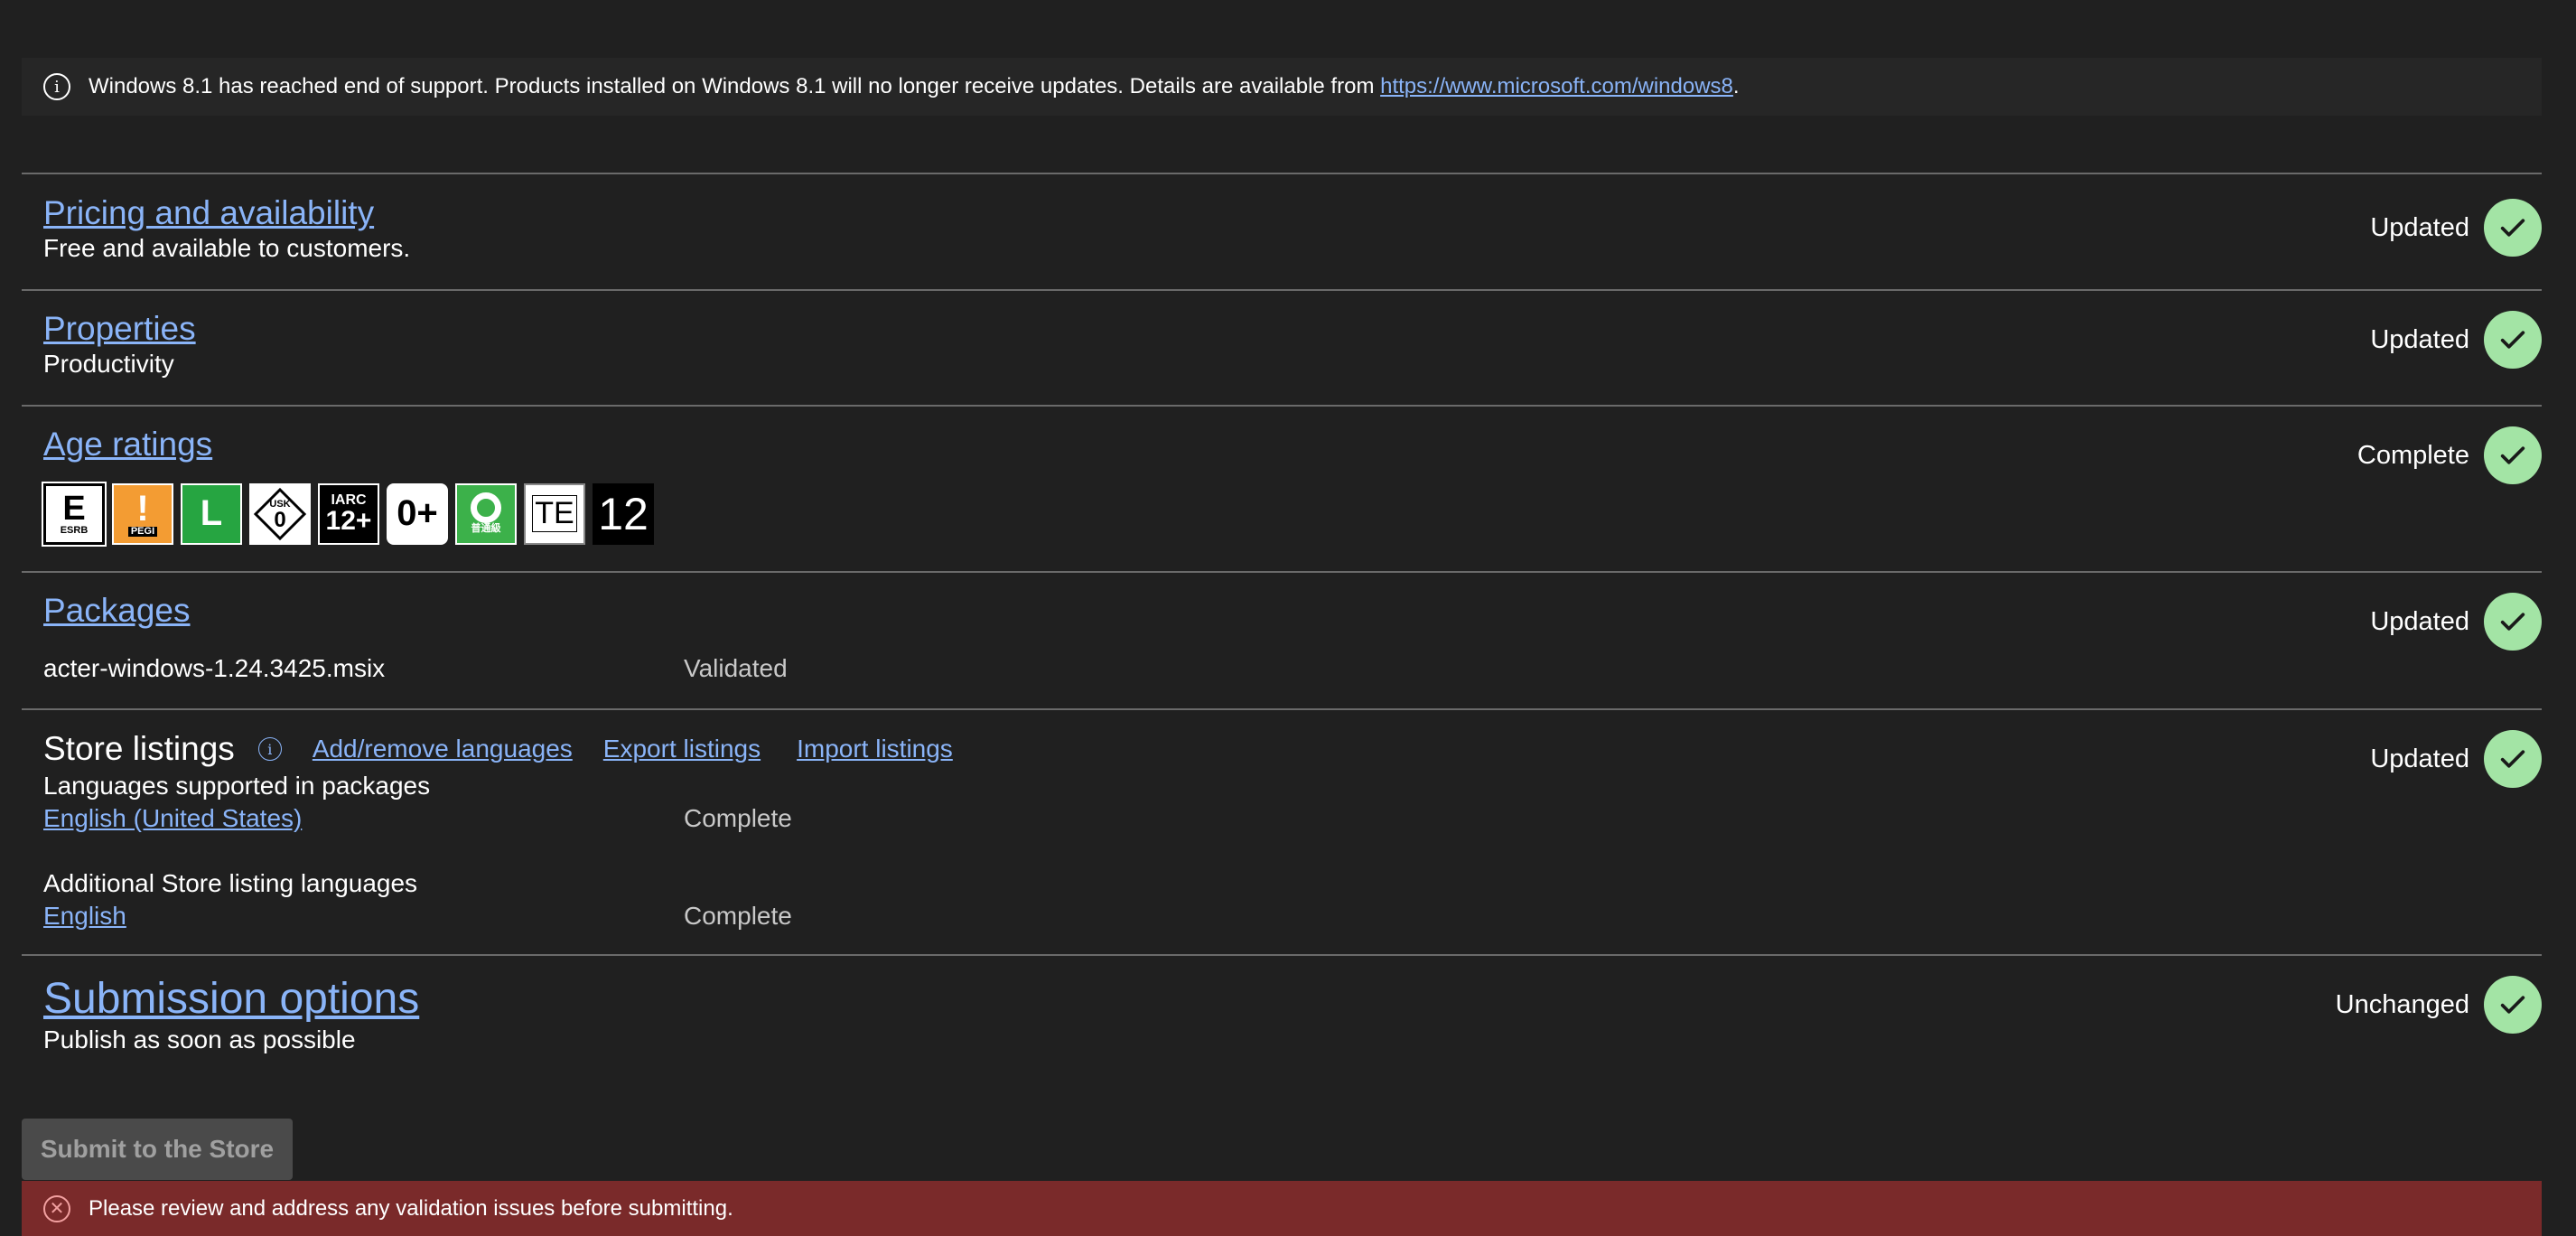 This screenshot has width=2576, height=1236. I want to click on classind-l-badge: L, so click(211, 513).